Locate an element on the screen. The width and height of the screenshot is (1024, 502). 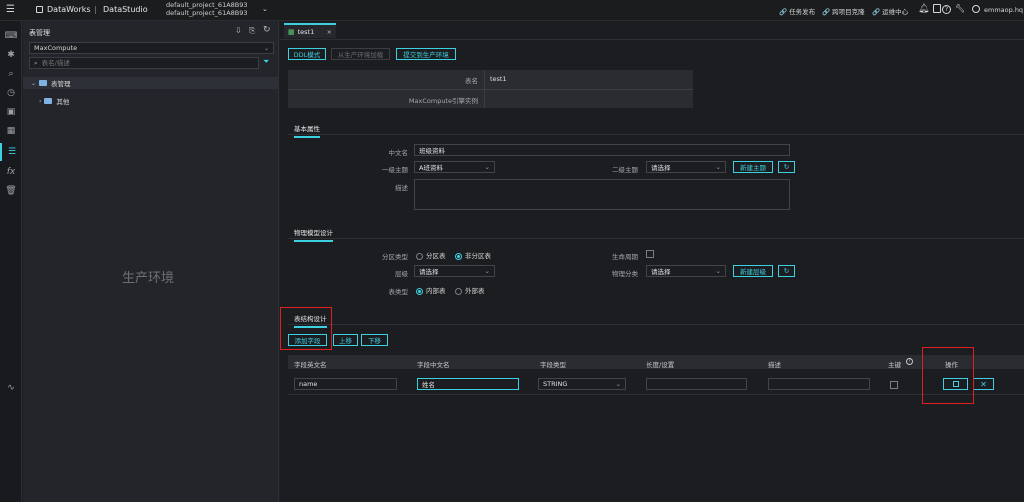
field-cn-name-value: 姓名 is located at coordinates (428, 385).